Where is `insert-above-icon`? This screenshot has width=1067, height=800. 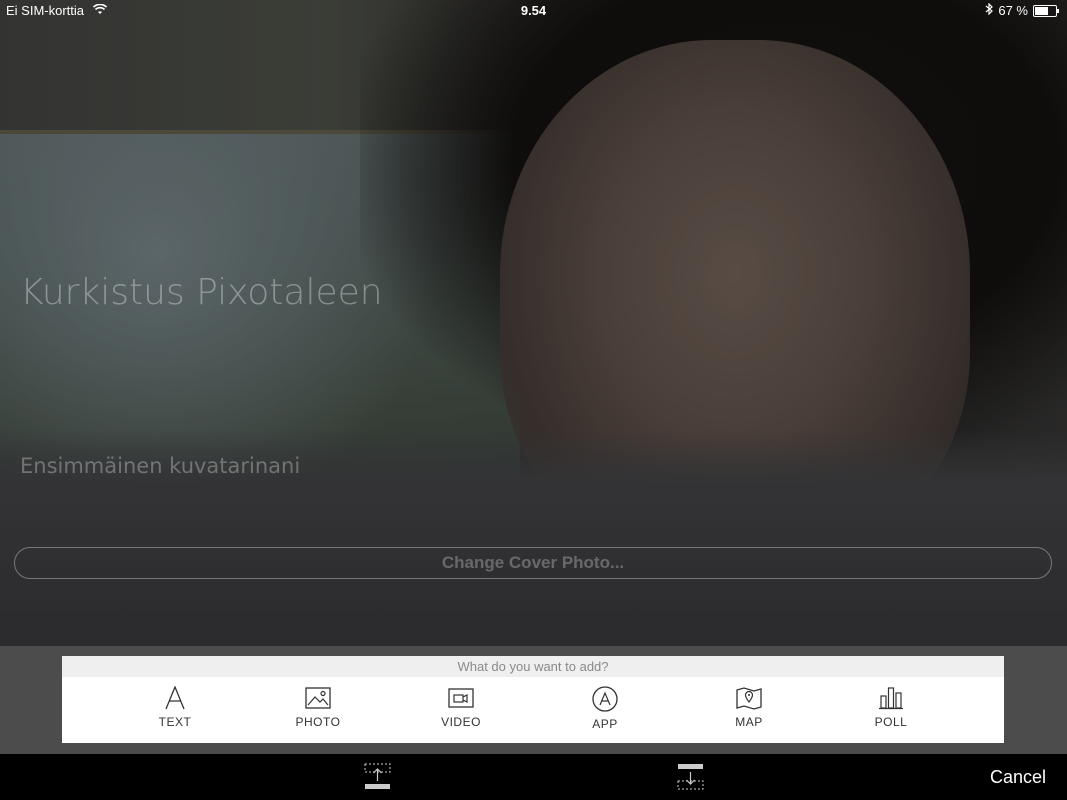 insert-above-icon is located at coordinates (377, 779).